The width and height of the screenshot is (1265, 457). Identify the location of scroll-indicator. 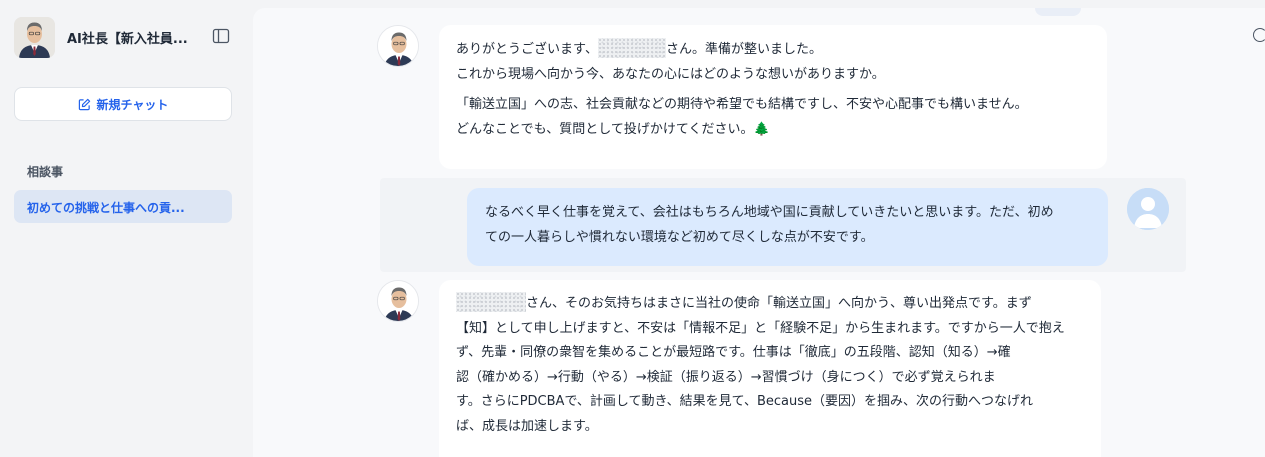
(1058, 12).